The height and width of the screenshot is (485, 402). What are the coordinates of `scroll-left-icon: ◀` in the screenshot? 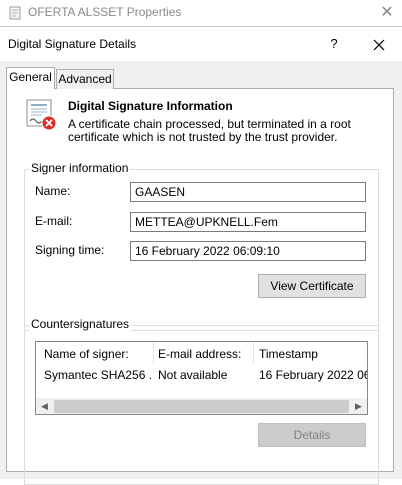 It's located at (44, 406).